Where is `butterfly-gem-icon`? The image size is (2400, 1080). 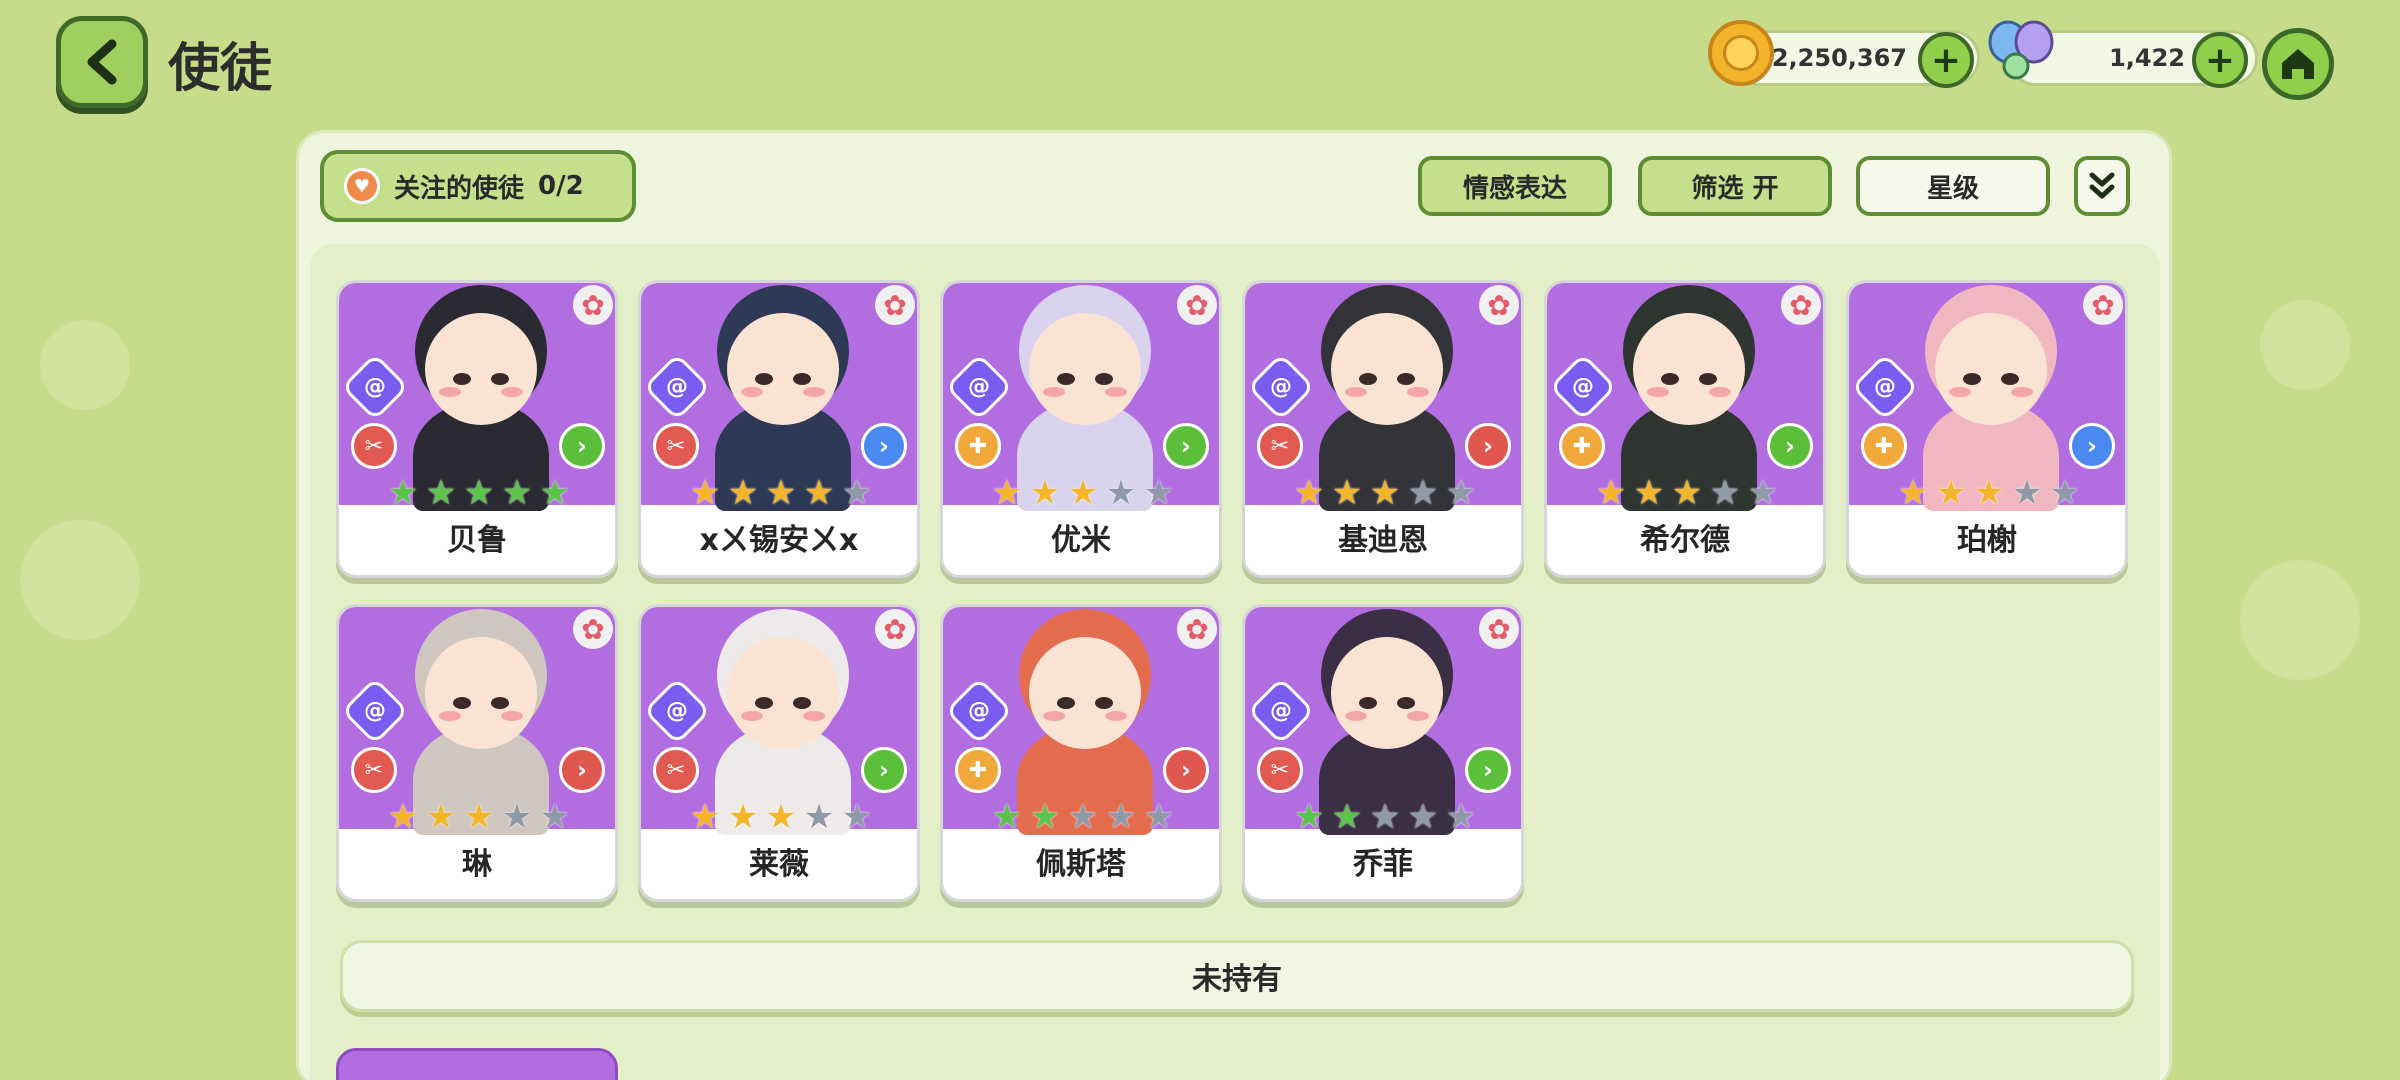 butterfly-gem-icon is located at coordinates (2021, 51).